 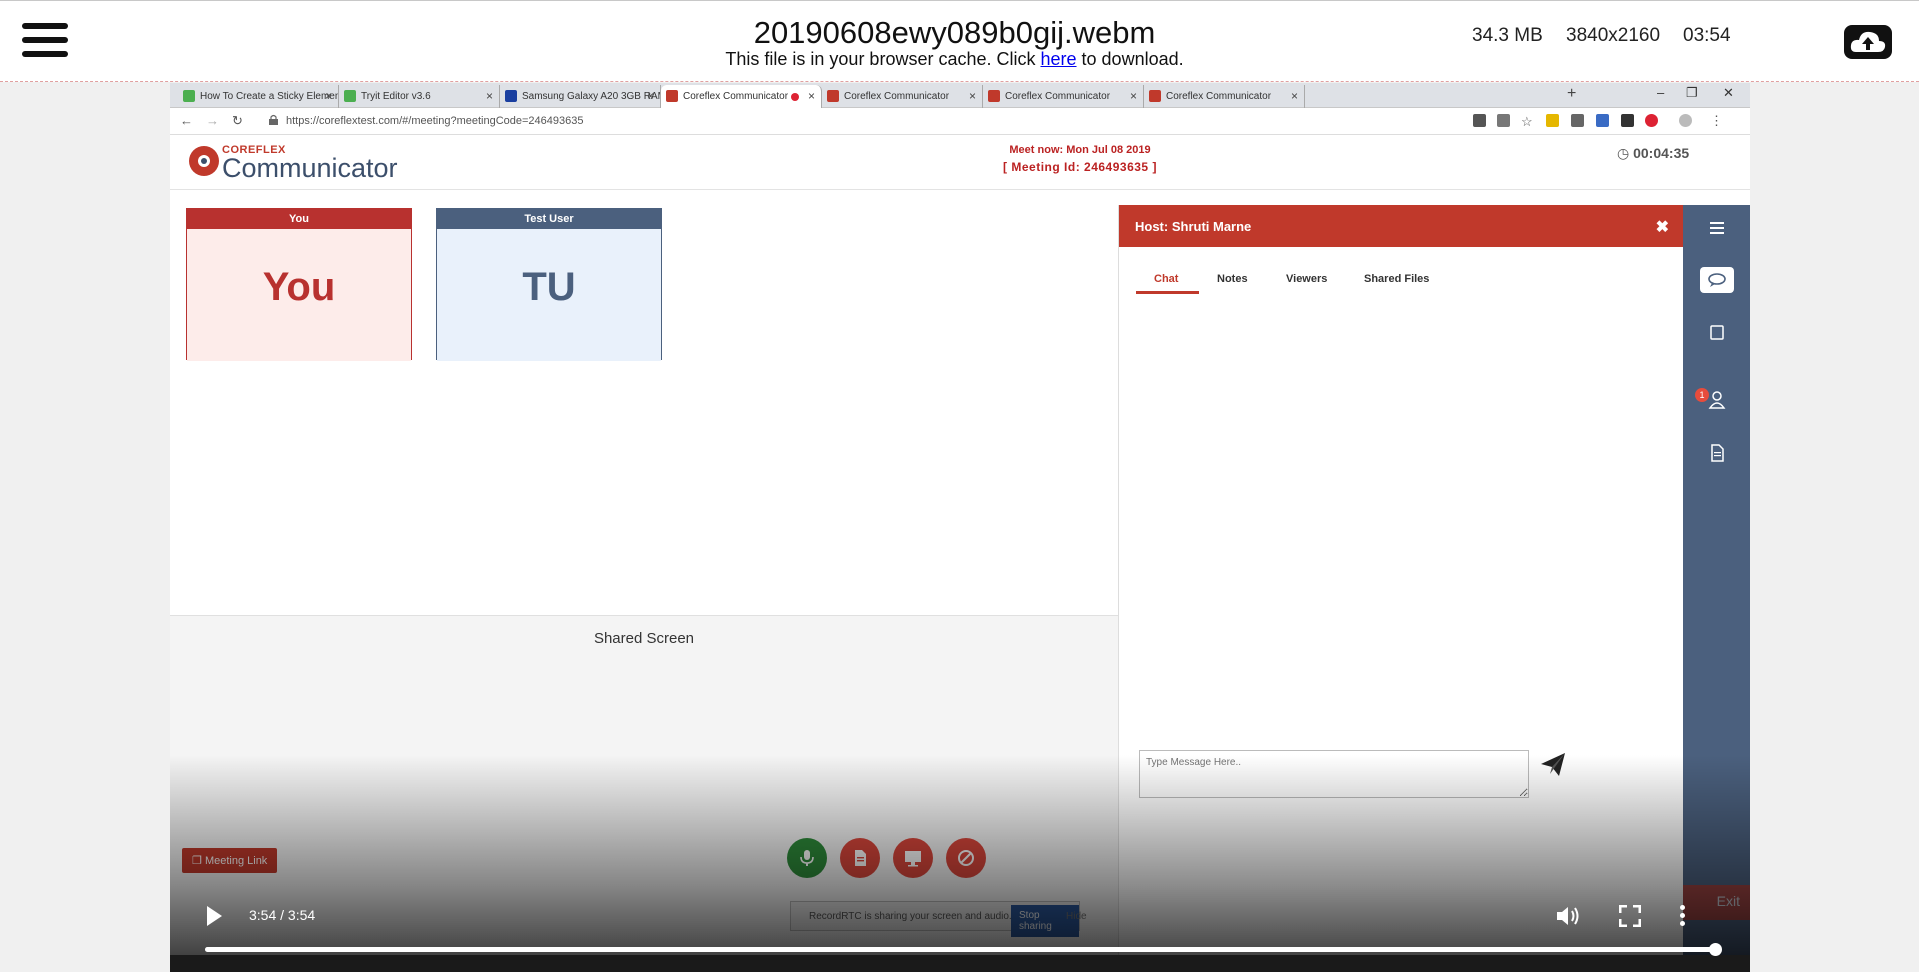 I want to click on screen-share-button, so click(x=913, y=858).